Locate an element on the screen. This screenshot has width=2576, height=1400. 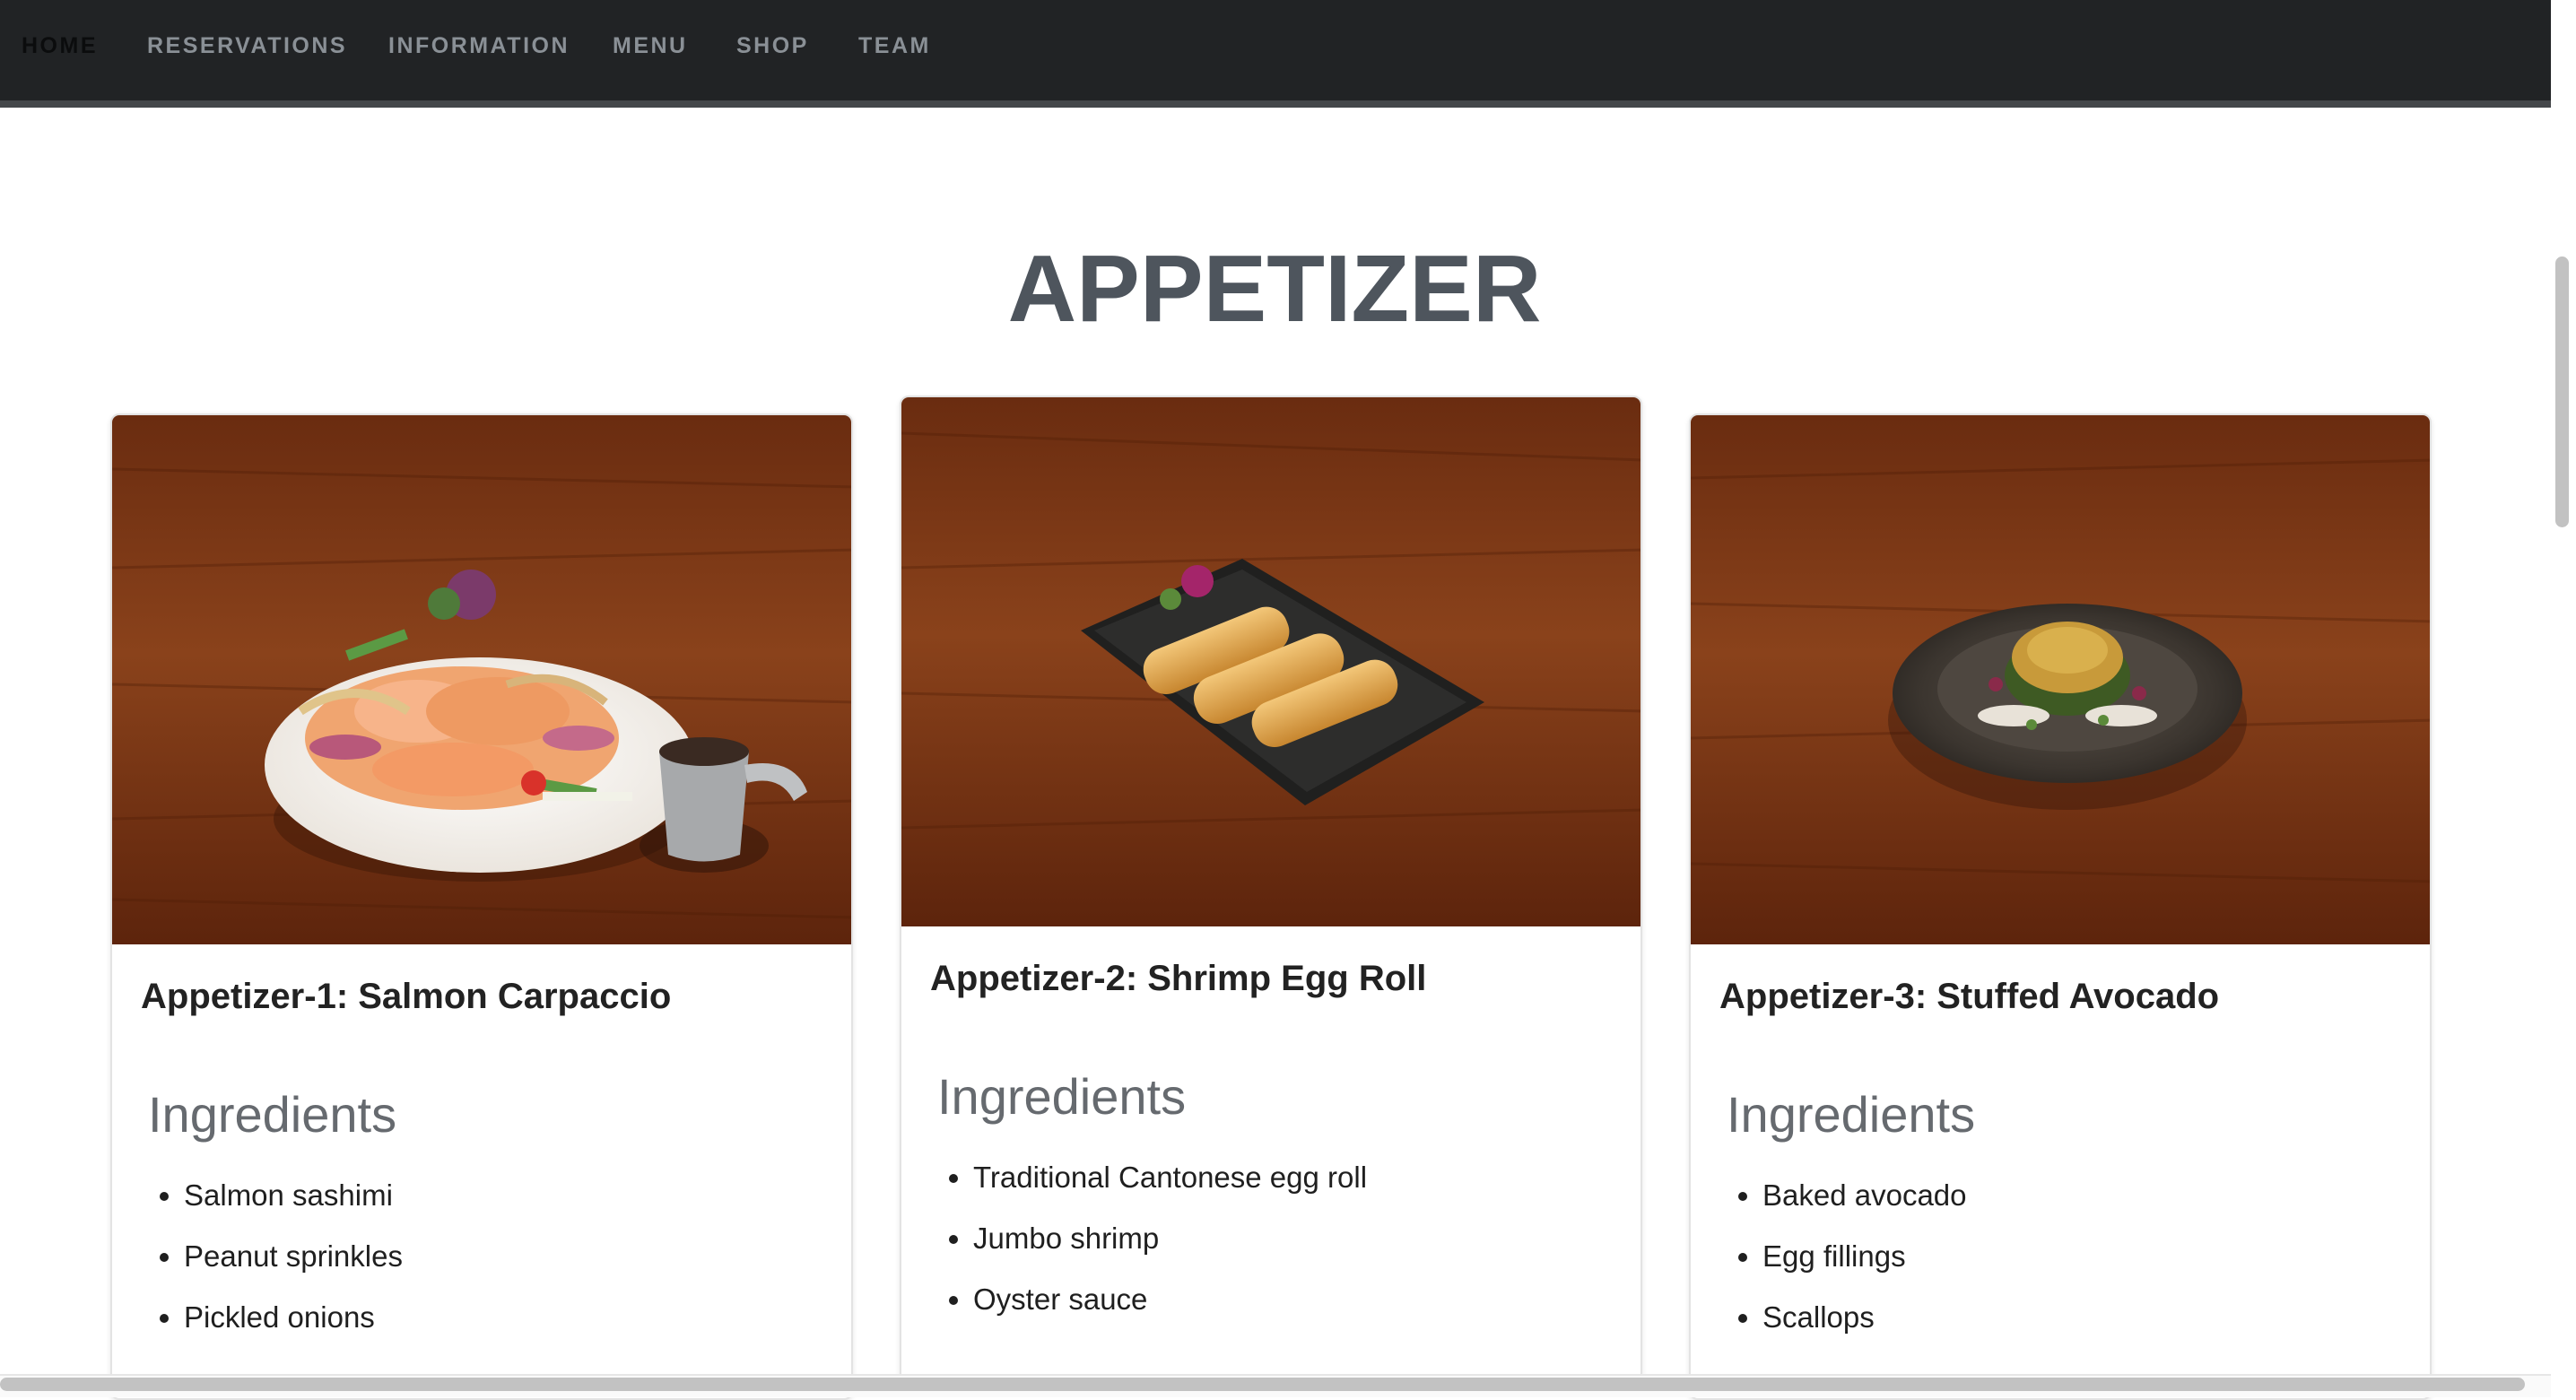
ingredient-item: Pickled onions is located at coordinates (293, 1322).